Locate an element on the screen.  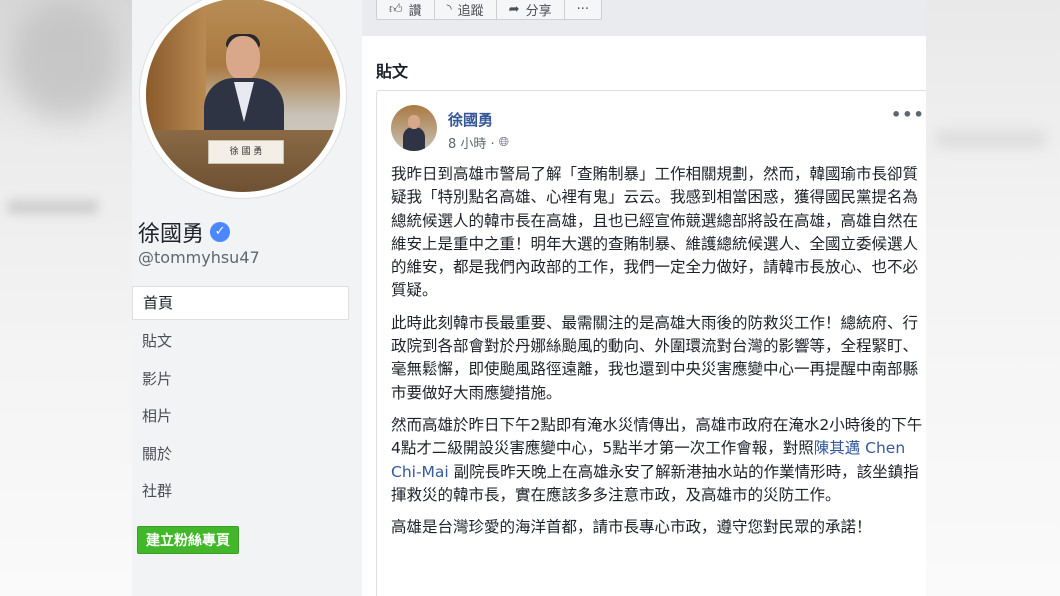
create-page-button: 建立粉絲專頁 is located at coordinates (188, 540).